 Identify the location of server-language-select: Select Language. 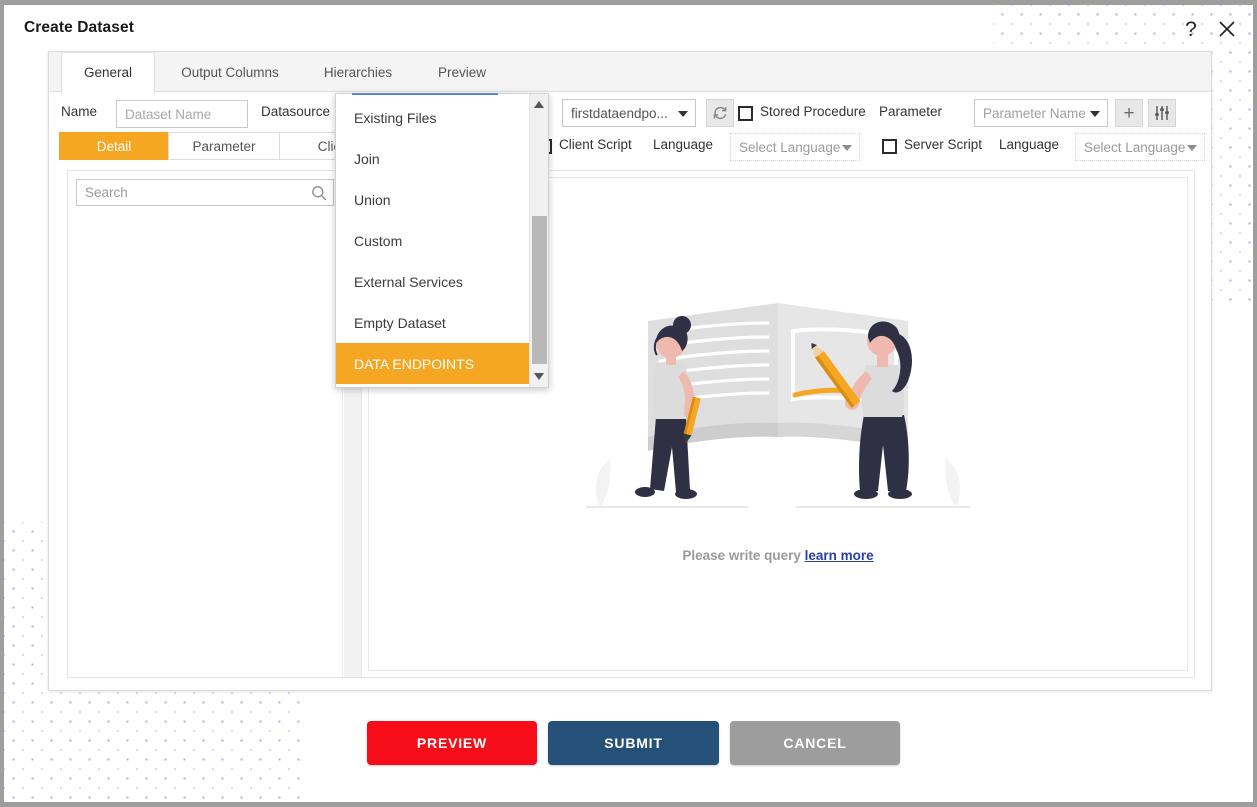
(1140, 147).